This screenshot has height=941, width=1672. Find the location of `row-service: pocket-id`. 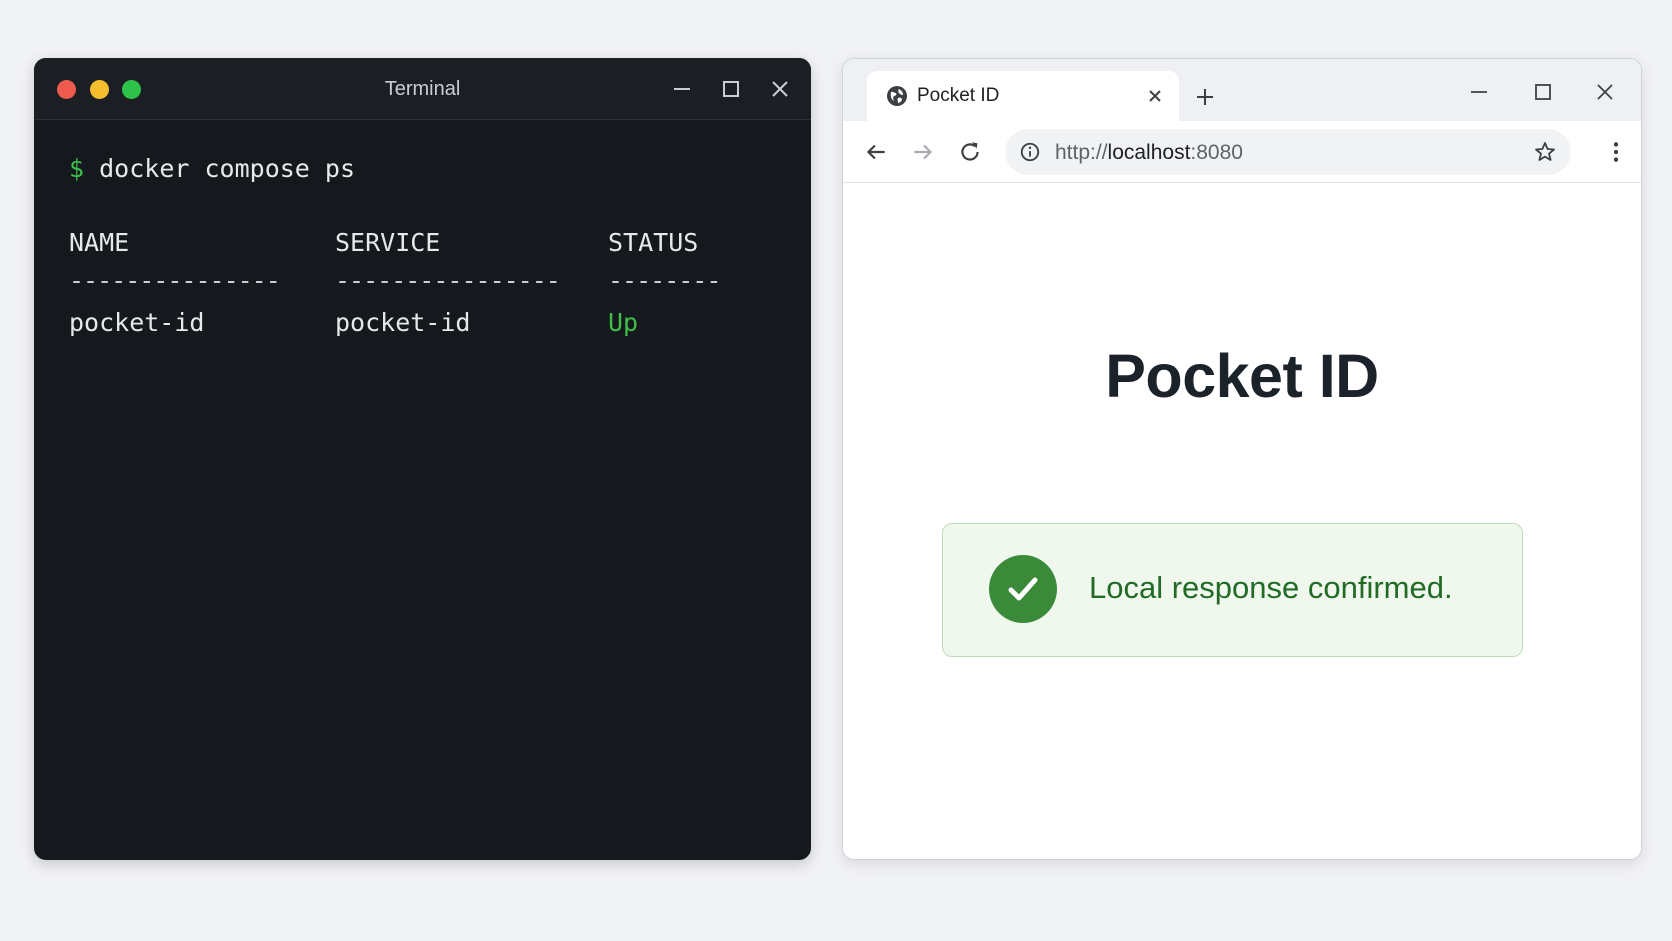

row-service: pocket-id is located at coordinates (403, 322).